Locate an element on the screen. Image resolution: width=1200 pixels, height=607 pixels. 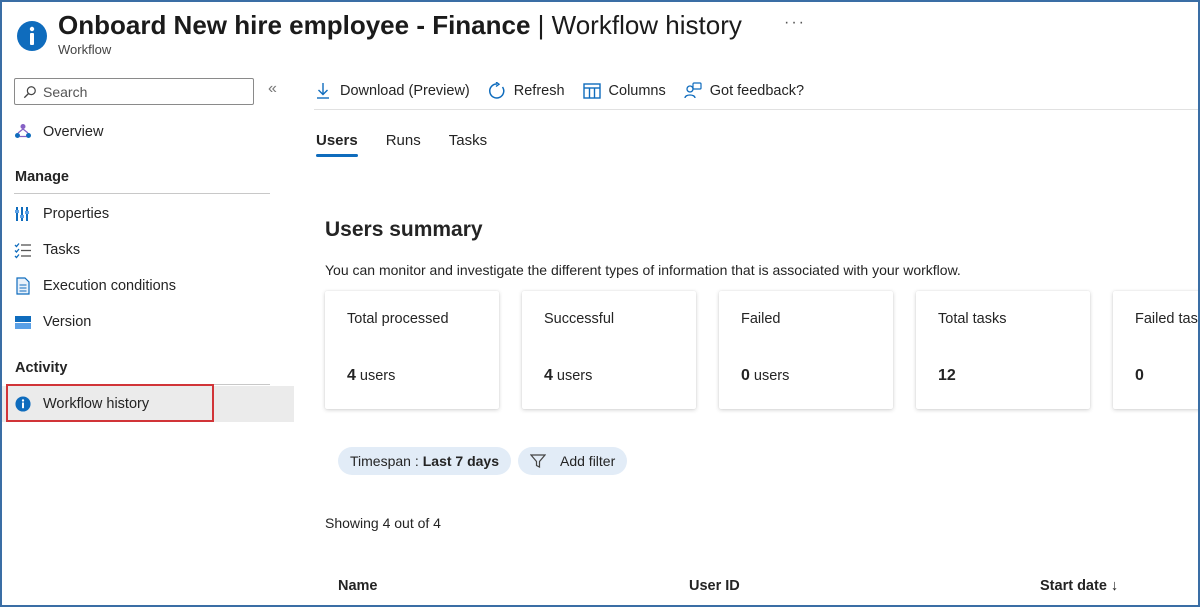
summary-card-failed: Failed 0 users is located at coordinates (806, 350).